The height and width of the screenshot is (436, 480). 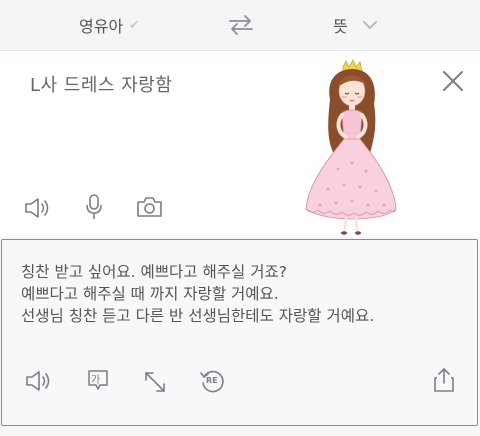 What do you see at coordinates (149, 207) in the screenshot?
I see `camera-icon` at bounding box center [149, 207].